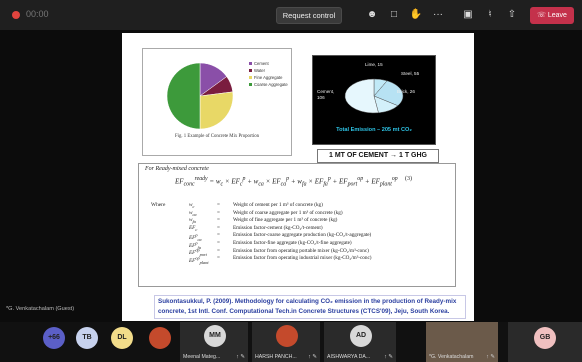 This screenshot has height=362, width=582. Describe the element at coordinates (490, 15) in the screenshot. I see `mic-icon: ♮` at that location.